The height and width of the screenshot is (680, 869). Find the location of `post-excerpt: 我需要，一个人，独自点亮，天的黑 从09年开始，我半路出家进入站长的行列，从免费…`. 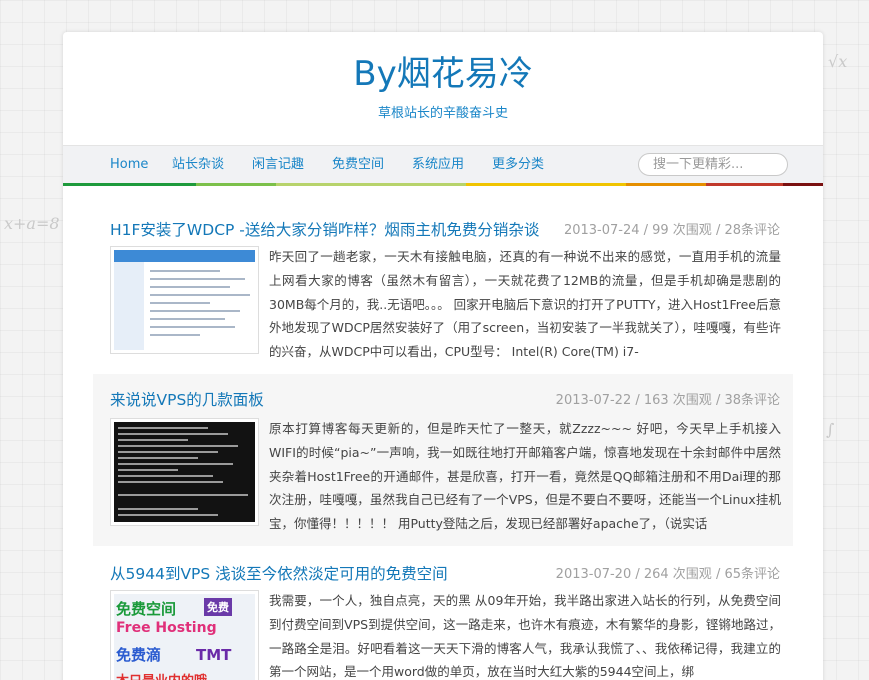

post-excerpt: 我需要，一个人，独自点亮，天的黑 从09年开始，我半路出家进入站长的行列，从免费… is located at coordinates (525, 636).